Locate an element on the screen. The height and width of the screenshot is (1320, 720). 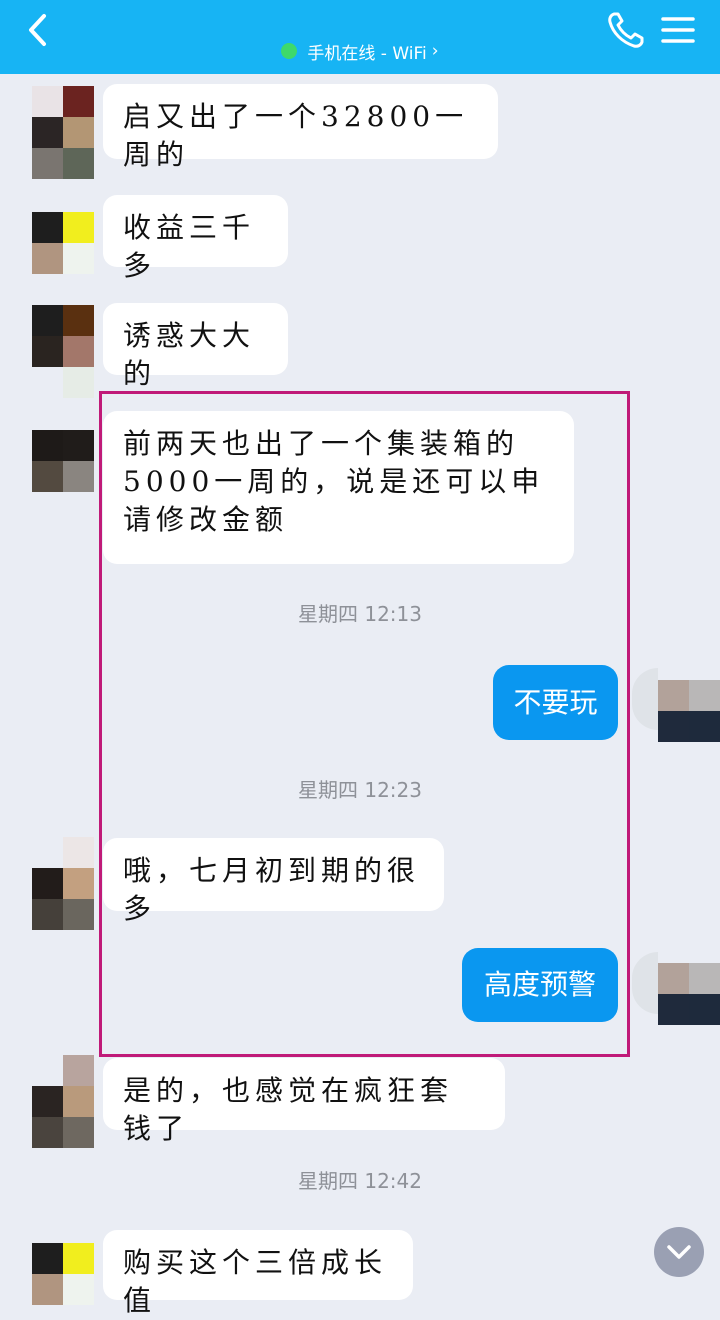
message-bubble: 收益三千多 is located at coordinates (195, 238).